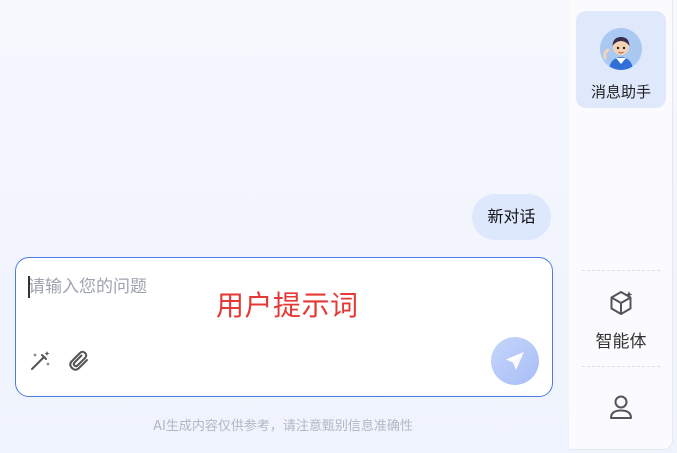 Image resolution: width=677 pixels, height=453 pixels. Describe the element at coordinates (621, 303) in the screenshot. I see `cube-sparkle-icon` at that location.